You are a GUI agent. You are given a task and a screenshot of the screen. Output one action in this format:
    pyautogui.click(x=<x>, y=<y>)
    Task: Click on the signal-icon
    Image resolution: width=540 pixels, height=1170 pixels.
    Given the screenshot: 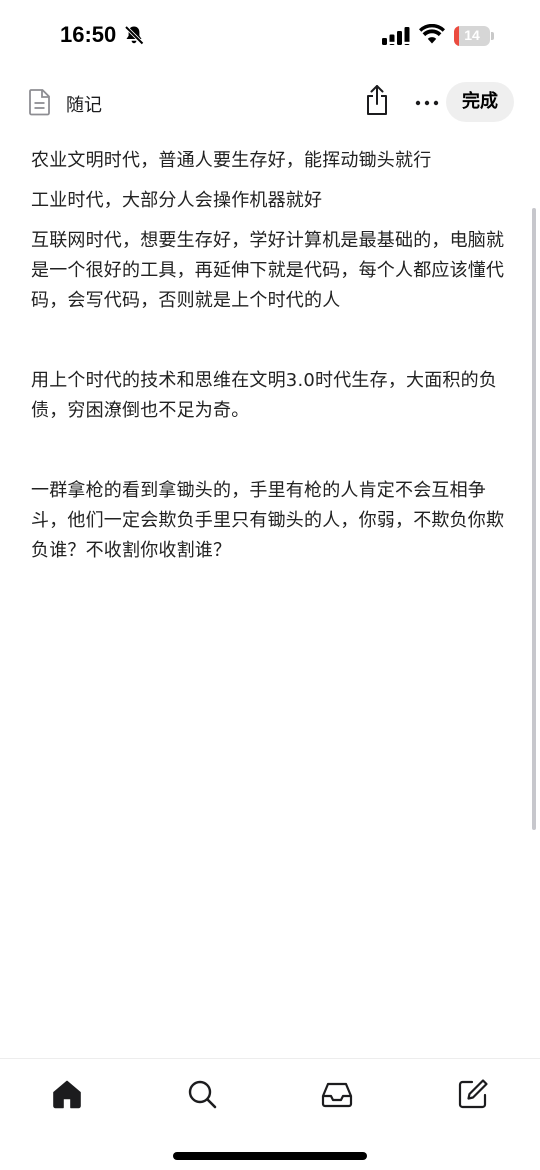 What is the action you would take?
    pyautogui.click(x=396, y=36)
    